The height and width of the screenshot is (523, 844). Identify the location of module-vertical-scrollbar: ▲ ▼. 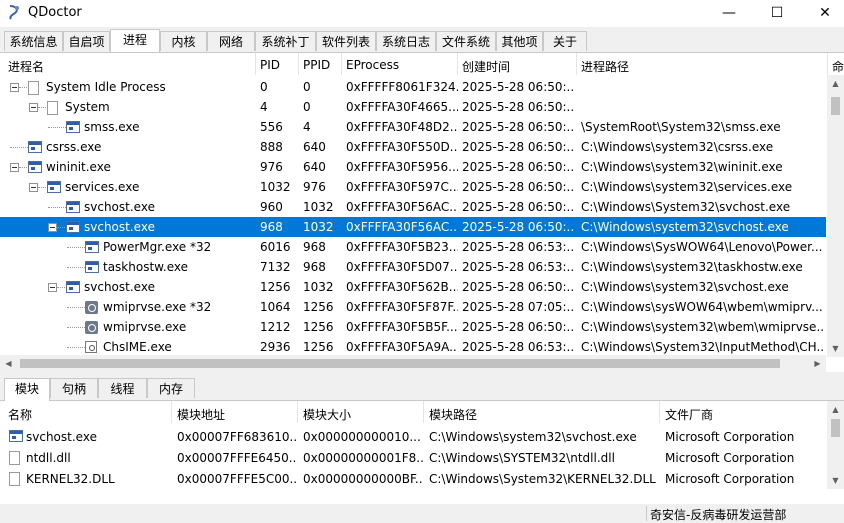
(835, 445).